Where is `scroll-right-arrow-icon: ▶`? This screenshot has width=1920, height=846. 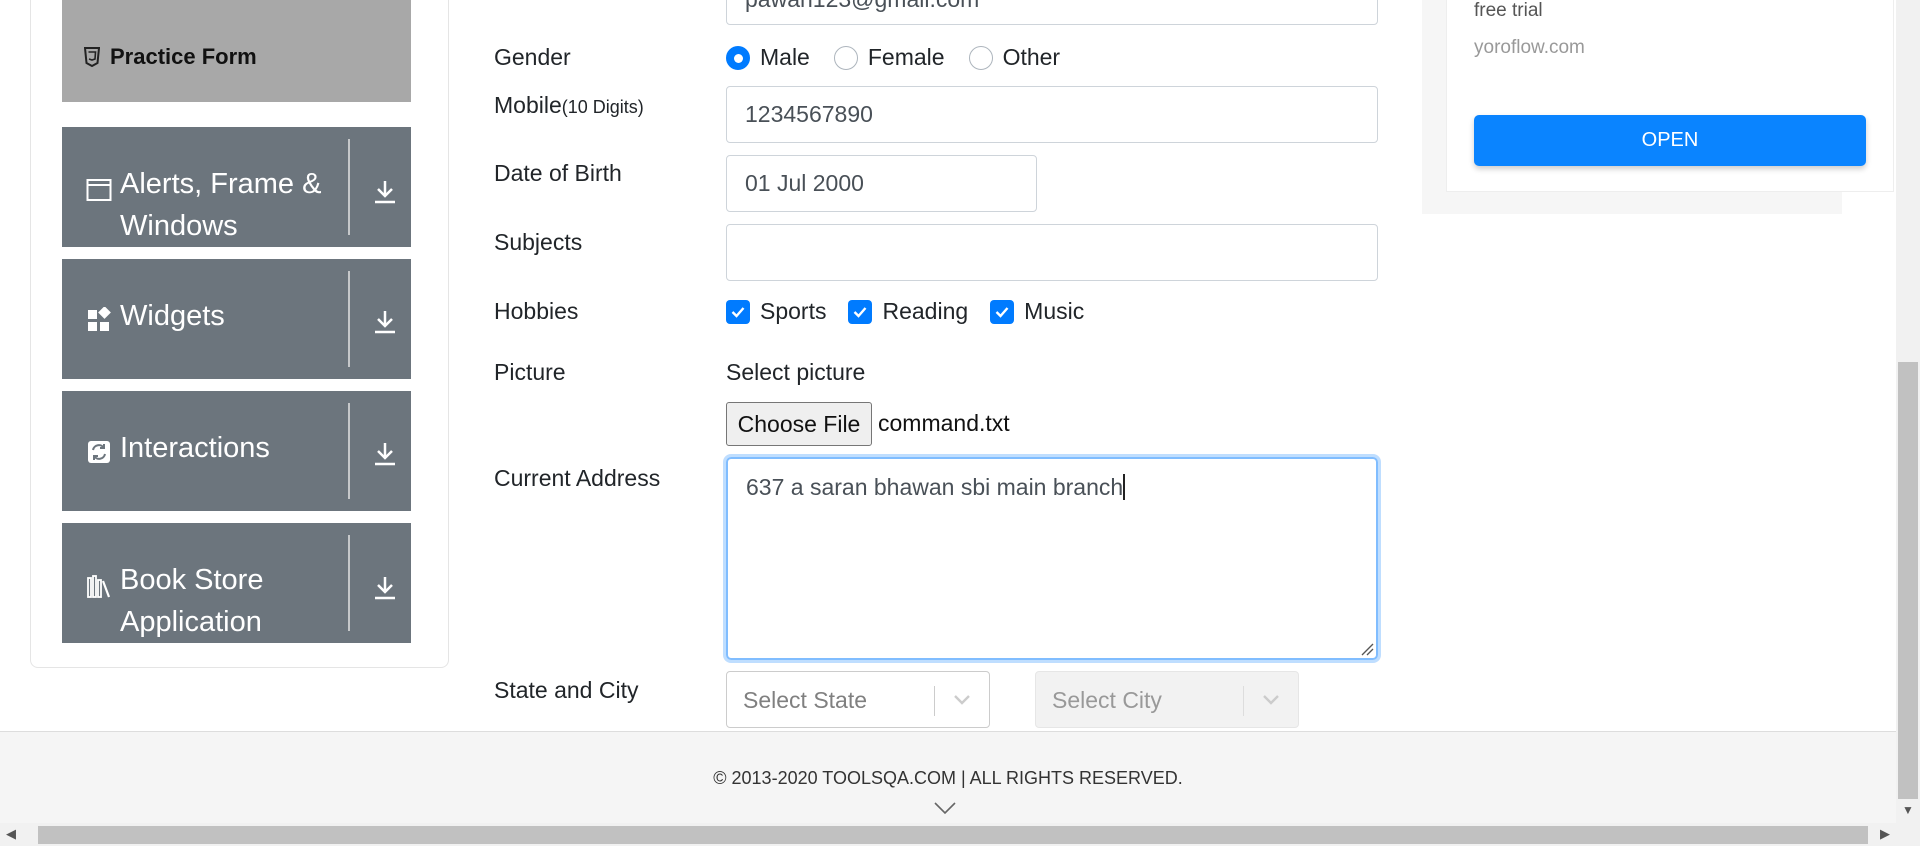
scroll-right-arrow-icon: ▶ is located at coordinates (1885, 834).